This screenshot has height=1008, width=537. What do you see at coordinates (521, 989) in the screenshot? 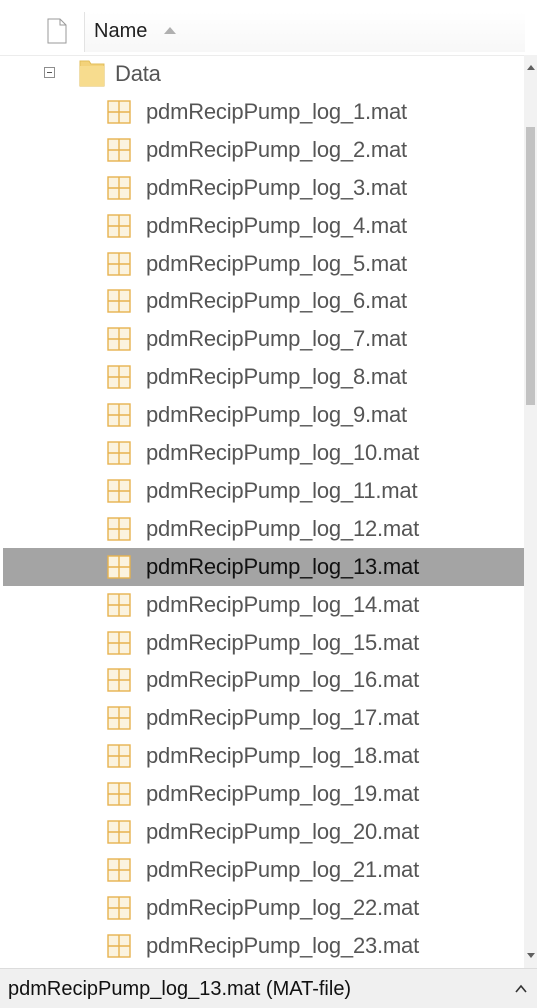
I see `chevron-up-icon` at bounding box center [521, 989].